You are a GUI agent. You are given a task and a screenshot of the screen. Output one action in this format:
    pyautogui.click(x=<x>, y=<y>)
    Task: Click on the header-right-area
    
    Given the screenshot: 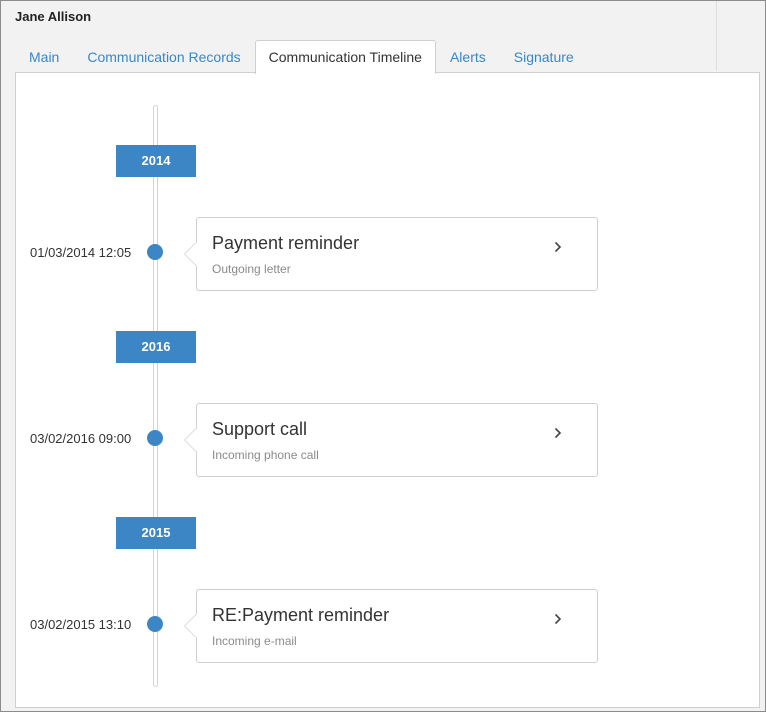 What is the action you would take?
    pyautogui.click(x=740, y=36)
    